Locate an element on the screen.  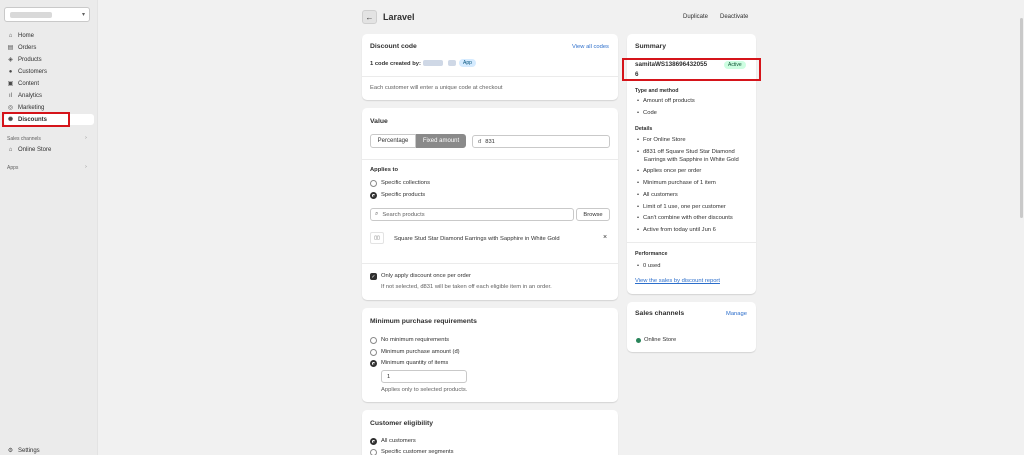
specific-segments-radio is located at coordinates (373, 452).